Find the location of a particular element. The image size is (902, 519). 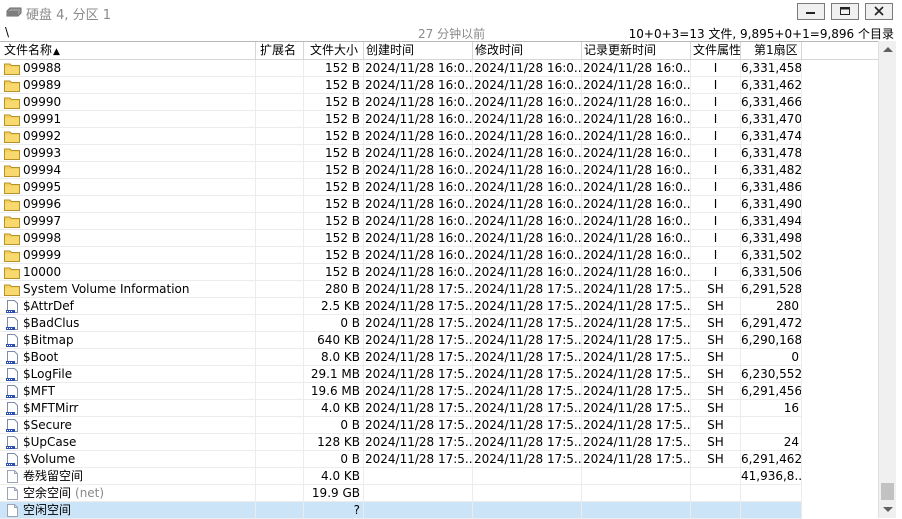

table-row: 空余空间 (net) 19.9 GB is located at coordinates (401, 493).